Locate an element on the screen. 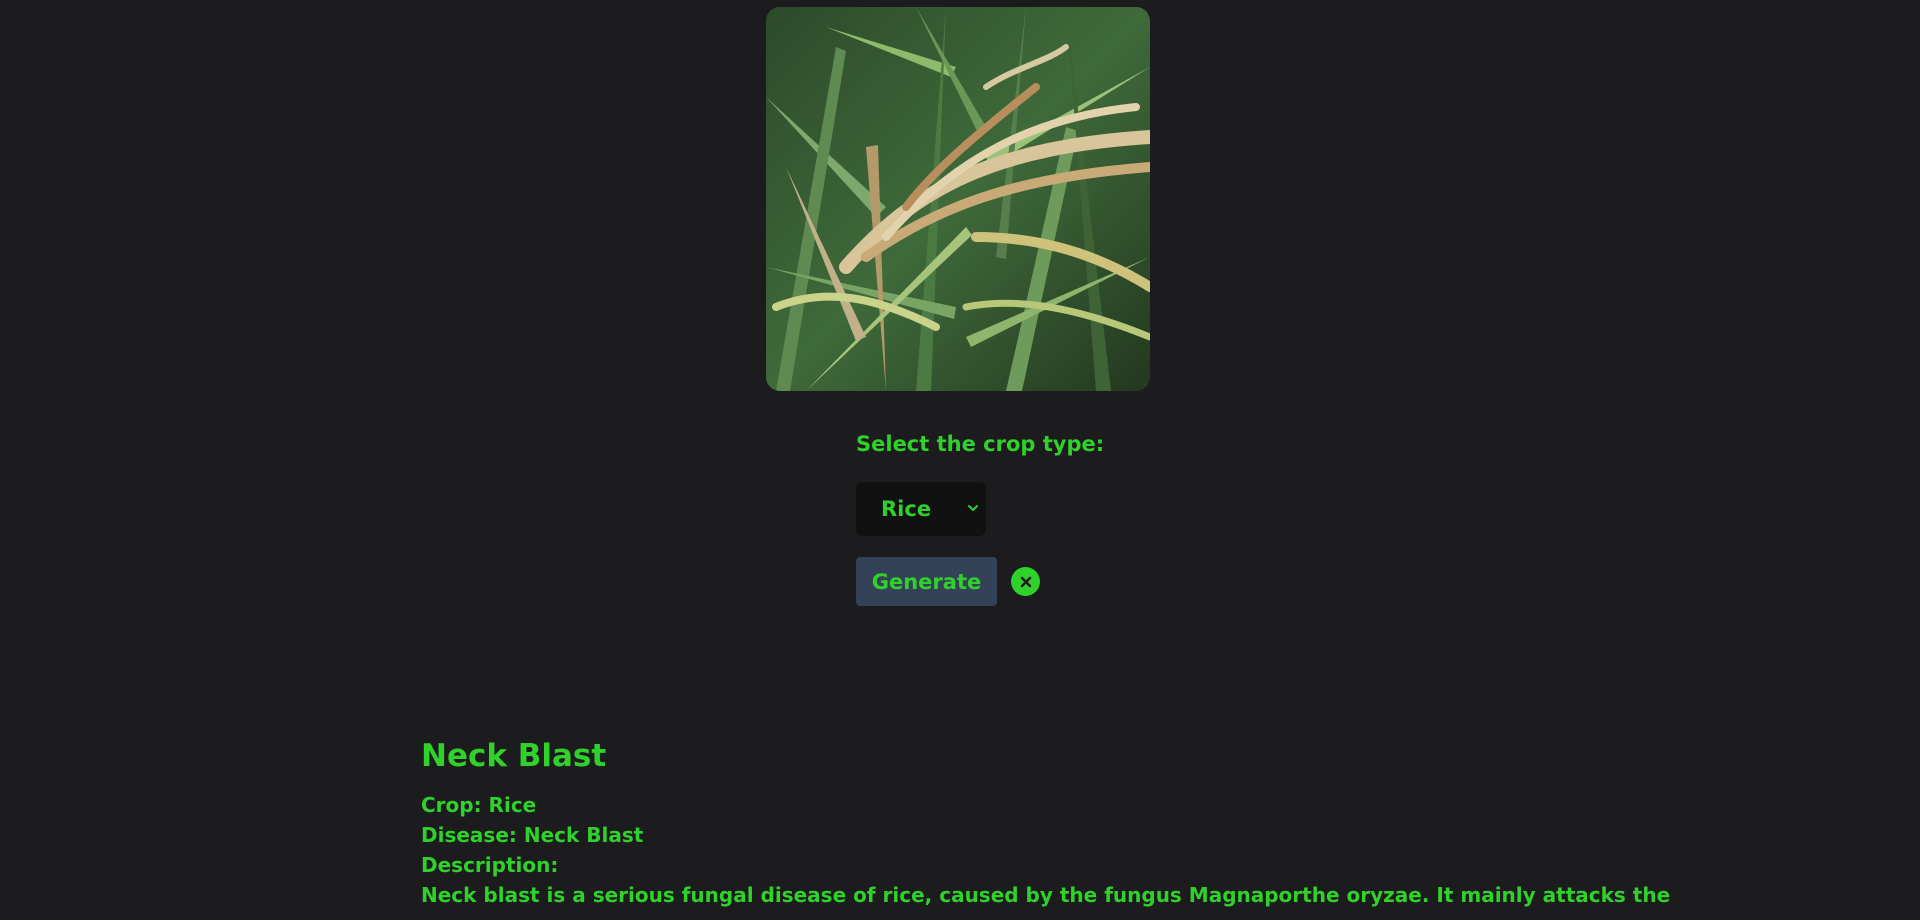 This screenshot has height=920, width=1920. close-icon is located at coordinates (1025, 581).